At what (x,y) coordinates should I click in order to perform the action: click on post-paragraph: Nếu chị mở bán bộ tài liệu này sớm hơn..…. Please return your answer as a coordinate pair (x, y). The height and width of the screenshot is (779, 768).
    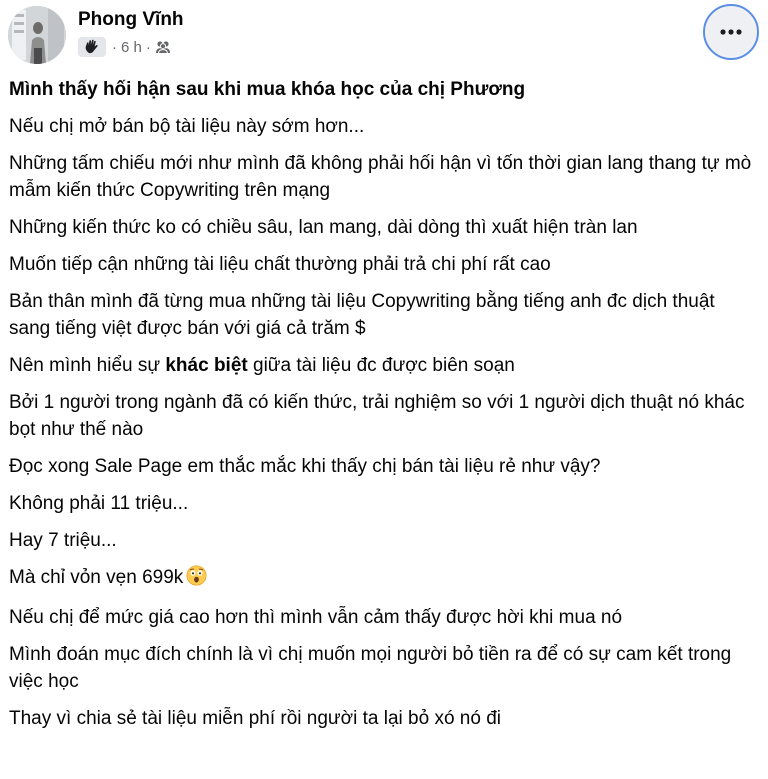
    Looking at the image, I should click on (187, 126).